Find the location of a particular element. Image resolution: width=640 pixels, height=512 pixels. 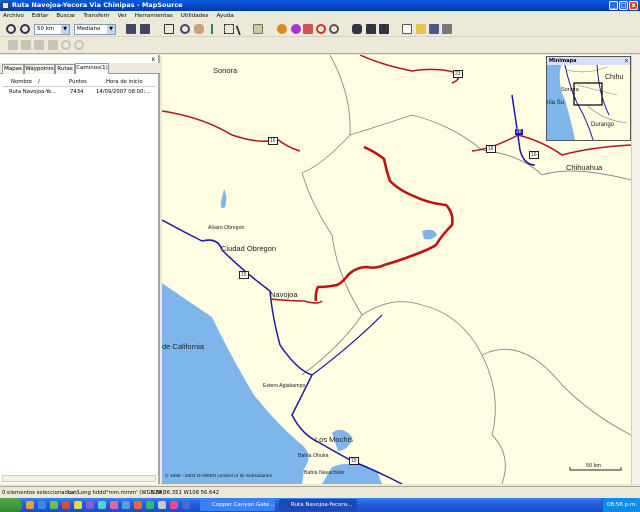

route-tool-icon is located at coordinates (229, 29).